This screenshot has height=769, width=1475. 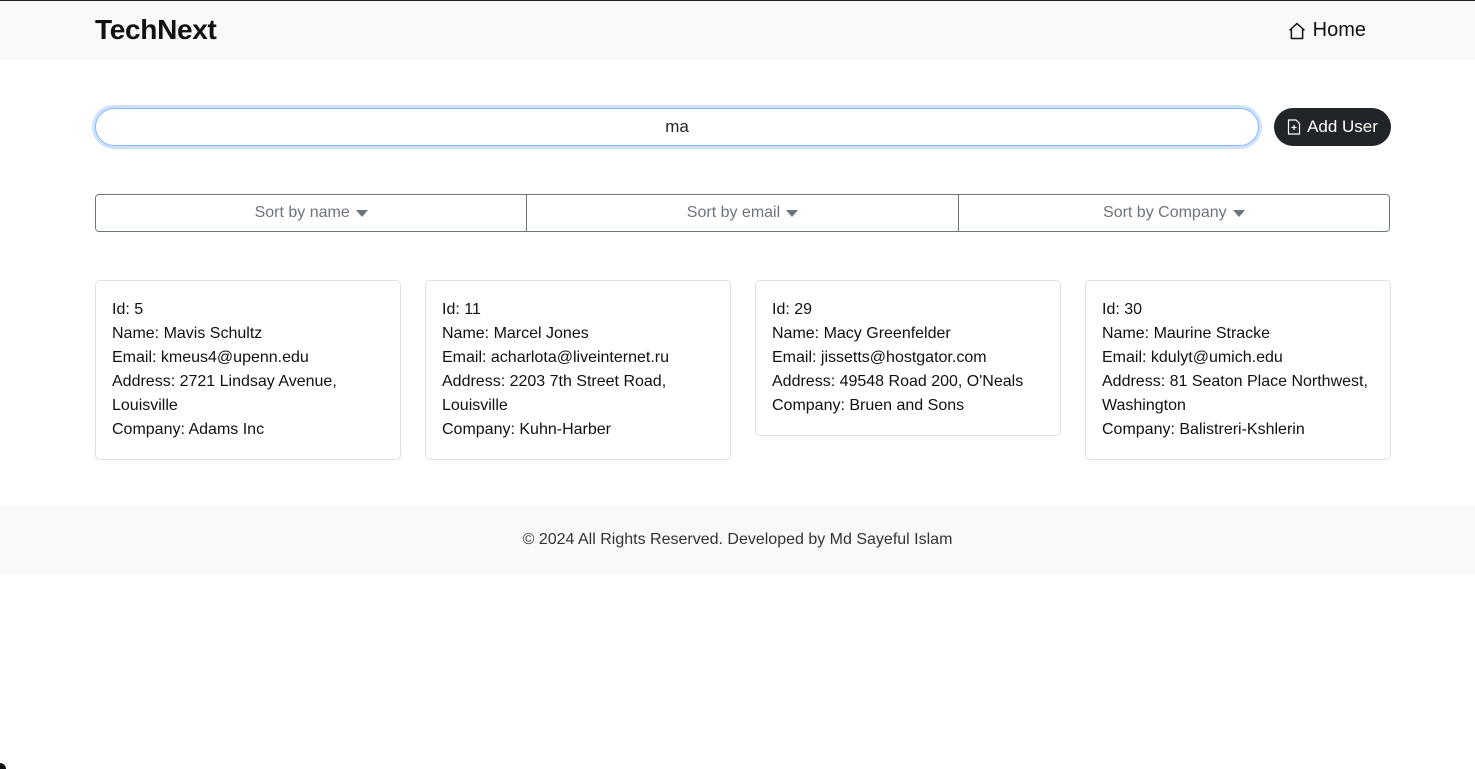 I want to click on house-icon, so click(x=1296, y=30).